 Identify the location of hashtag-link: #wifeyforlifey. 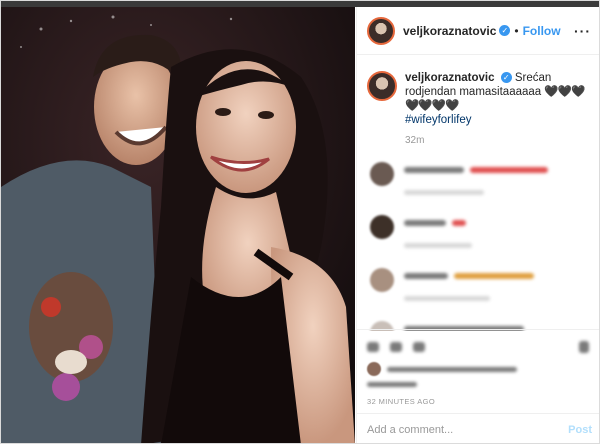
(438, 120).